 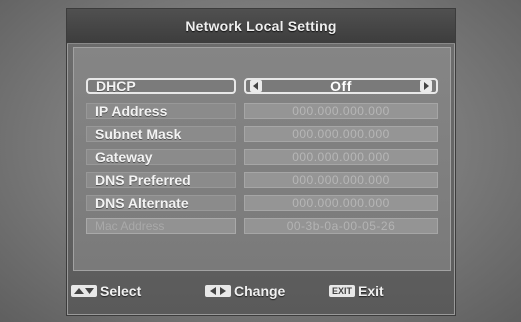 What do you see at coordinates (161, 203) in the screenshot?
I see `dns-alternate-label: DNS Alternate` at bounding box center [161, 203].